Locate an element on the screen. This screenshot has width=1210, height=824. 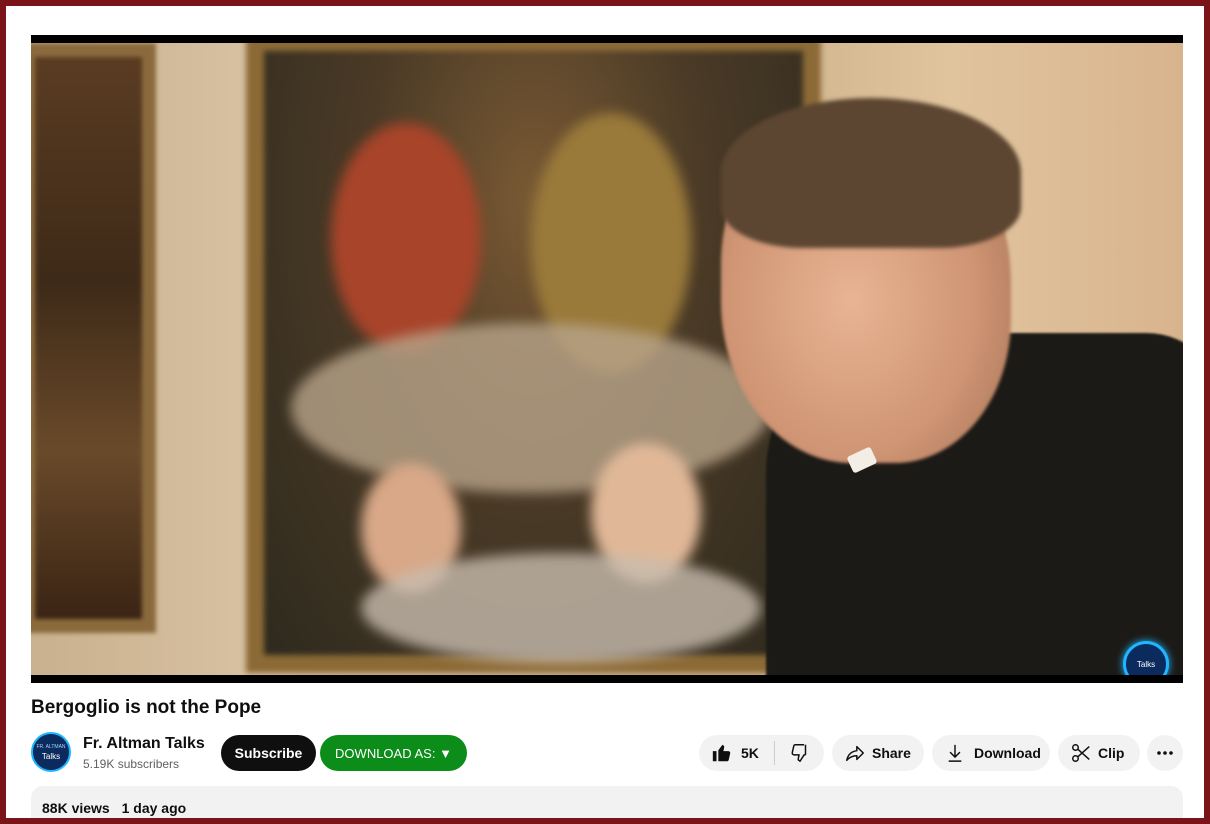
share-button: Share is located at coordinates (878, 753).